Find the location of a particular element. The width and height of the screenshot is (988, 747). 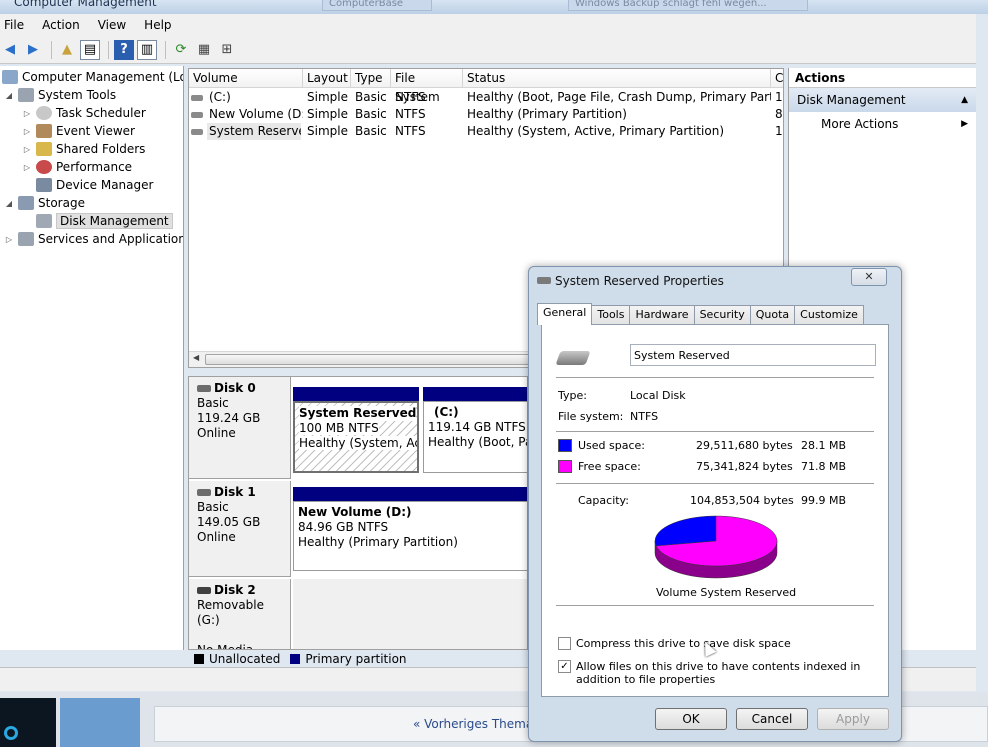

more-actions-item: More Actions ▶ is located at coordinates (882, 124).